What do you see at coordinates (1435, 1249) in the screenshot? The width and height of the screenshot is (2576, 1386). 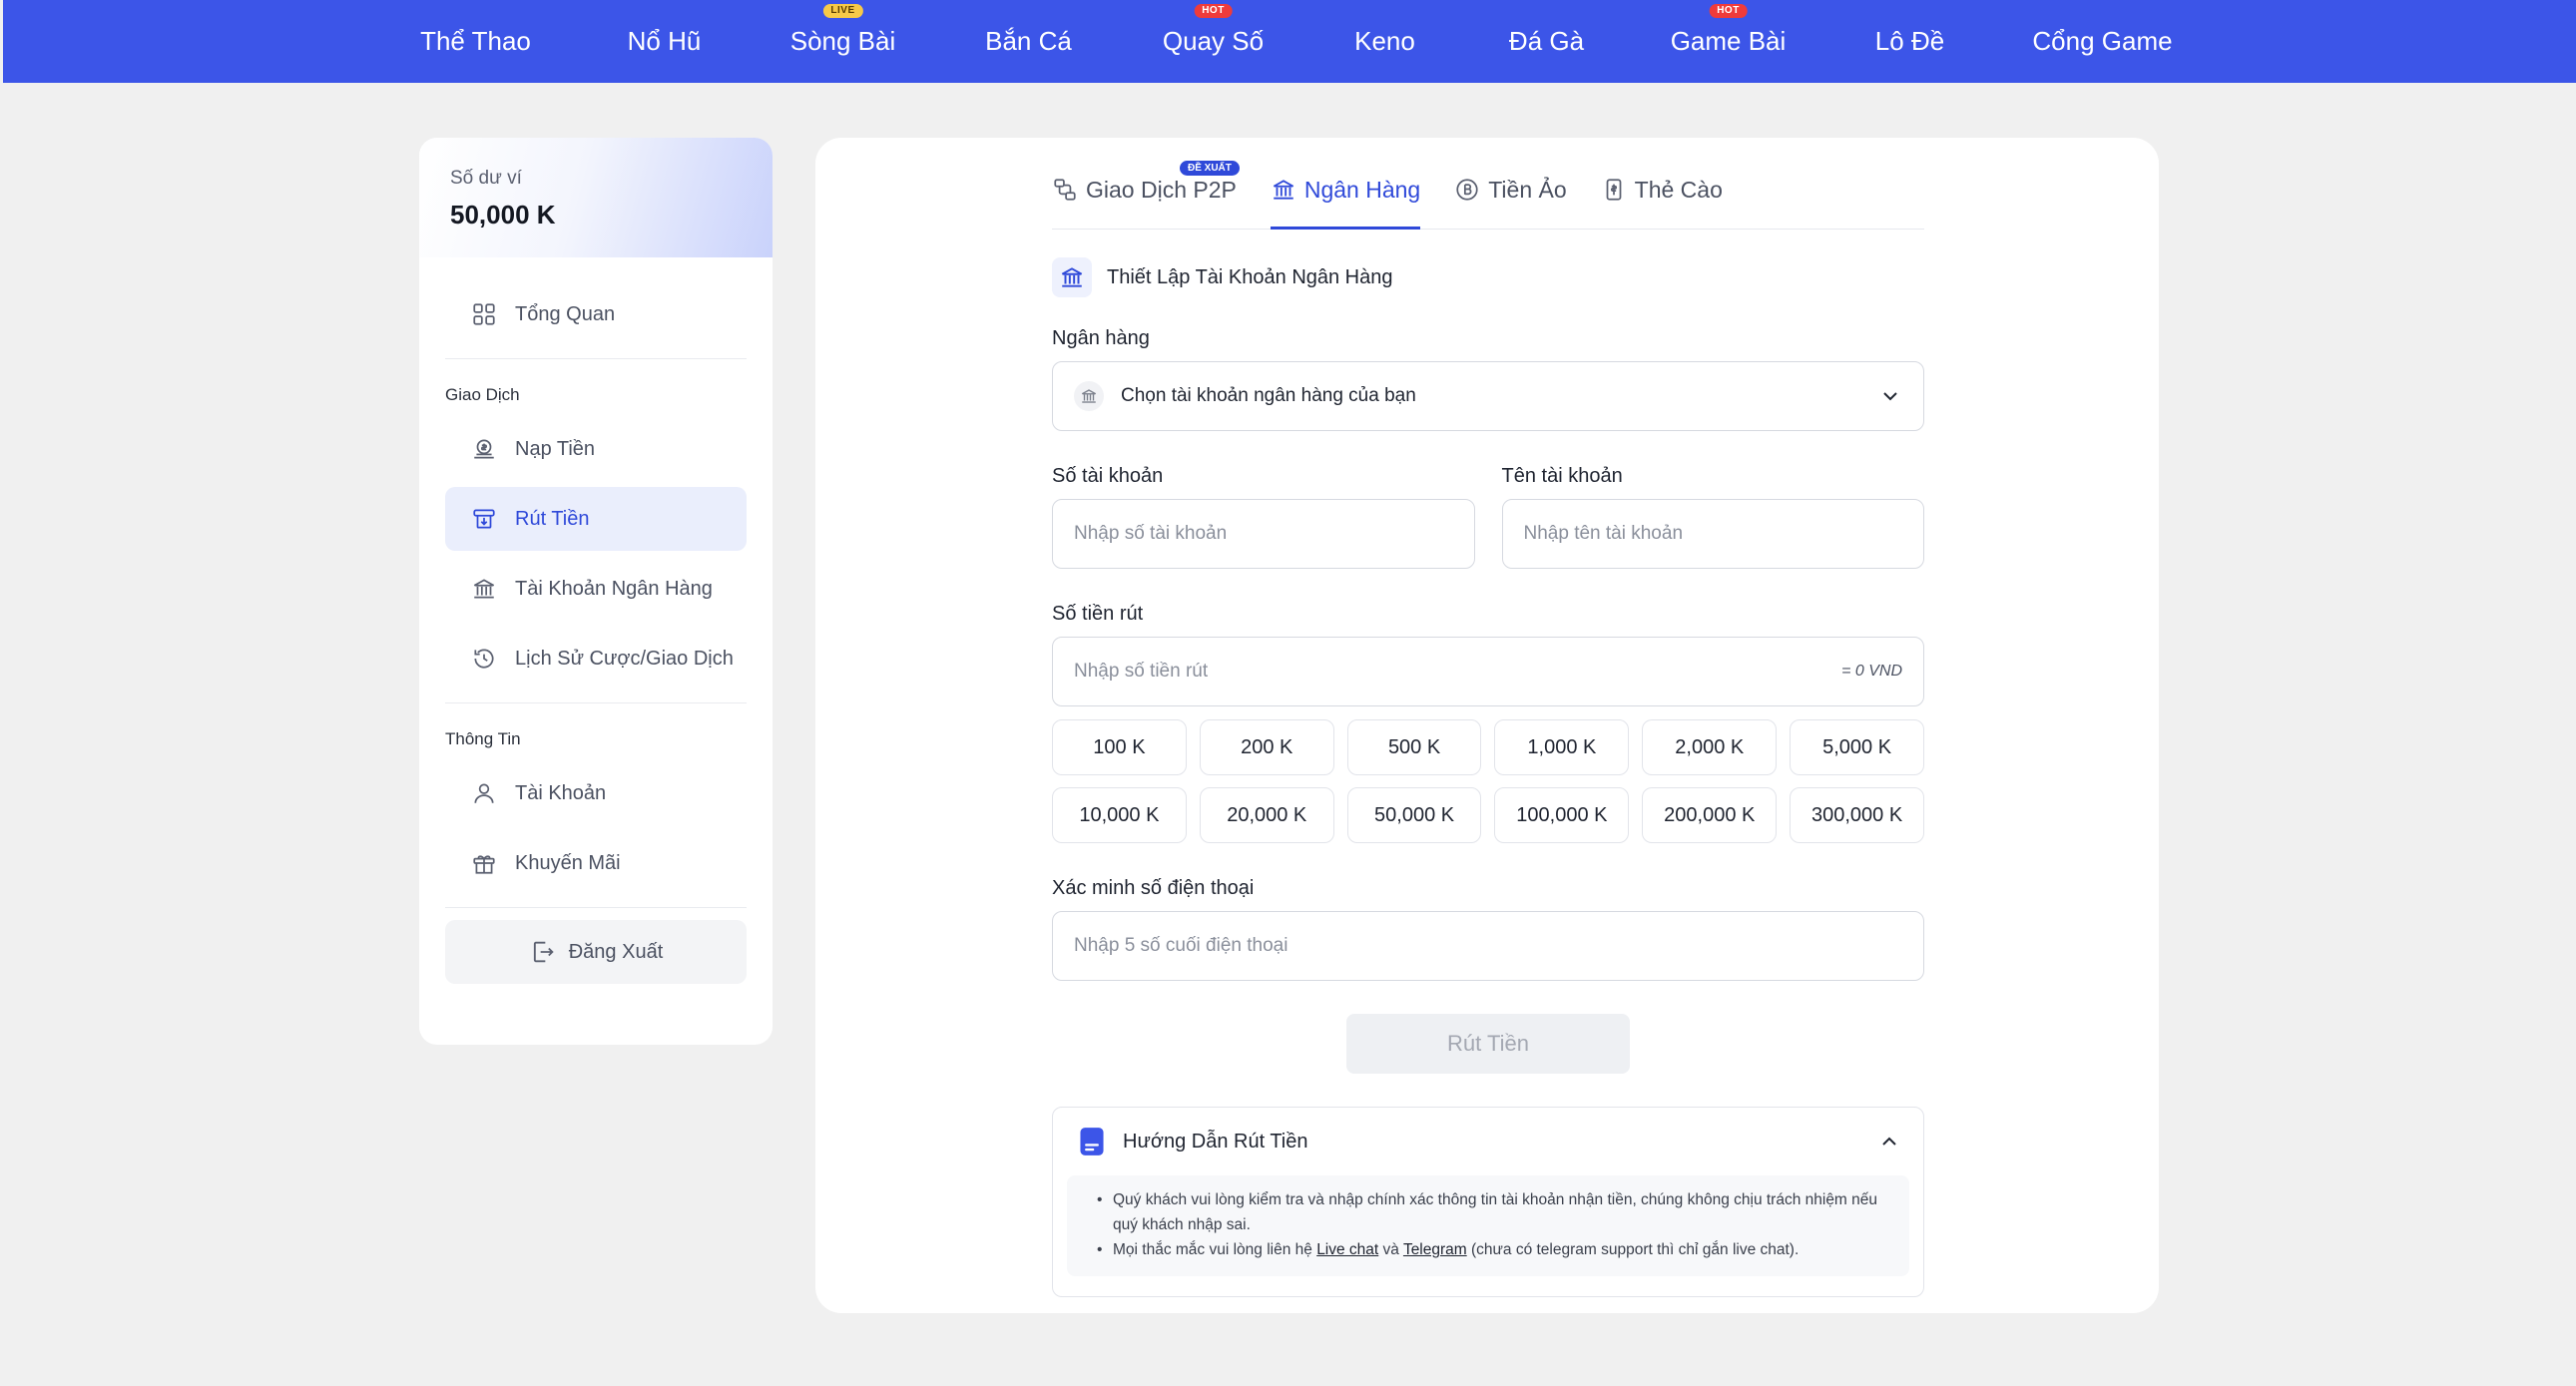 I see `telegram-link: Telegram` at bounding box center [1435, 1249].